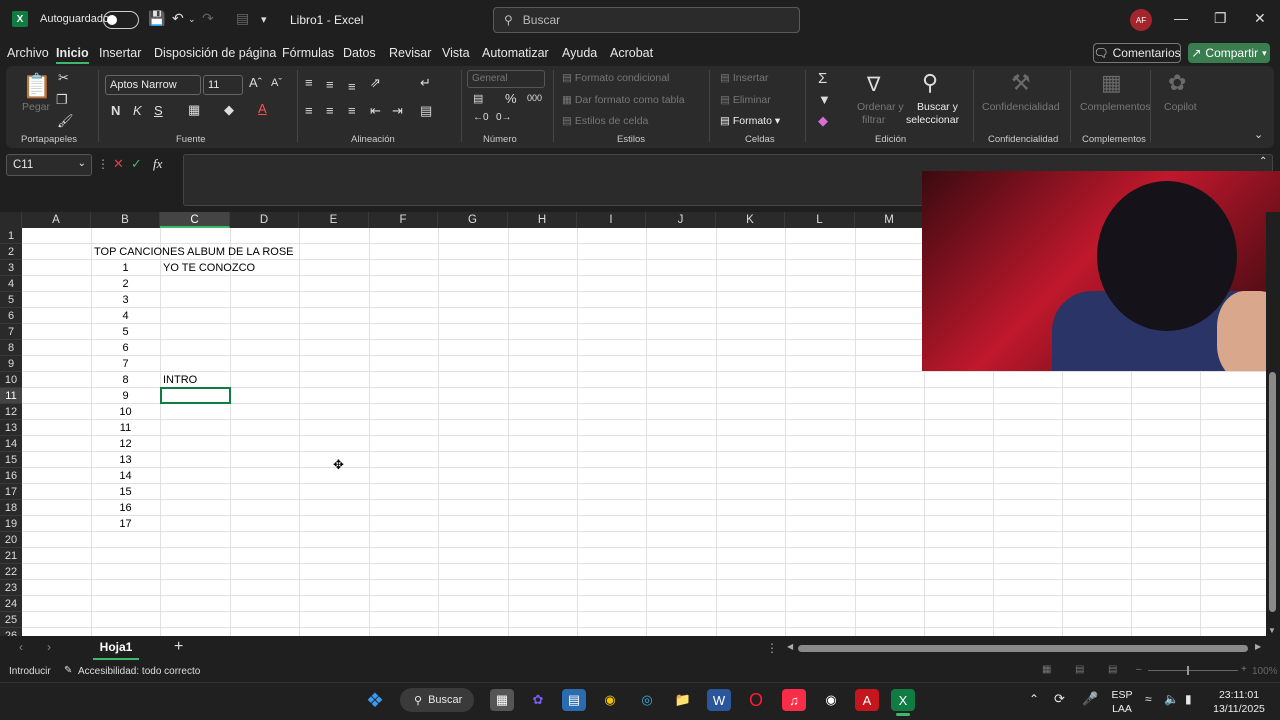 The height and width of the screenshot is (720, 1280). Describe the element at coordinates (538, 700) in the screenshot. I see `copilot-app-icon: ✿` at that location.